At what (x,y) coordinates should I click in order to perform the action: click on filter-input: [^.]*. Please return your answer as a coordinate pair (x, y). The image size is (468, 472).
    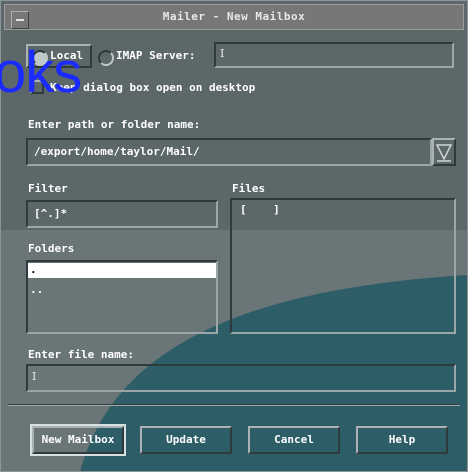
    Looking at the image, I should click on (122, 214).